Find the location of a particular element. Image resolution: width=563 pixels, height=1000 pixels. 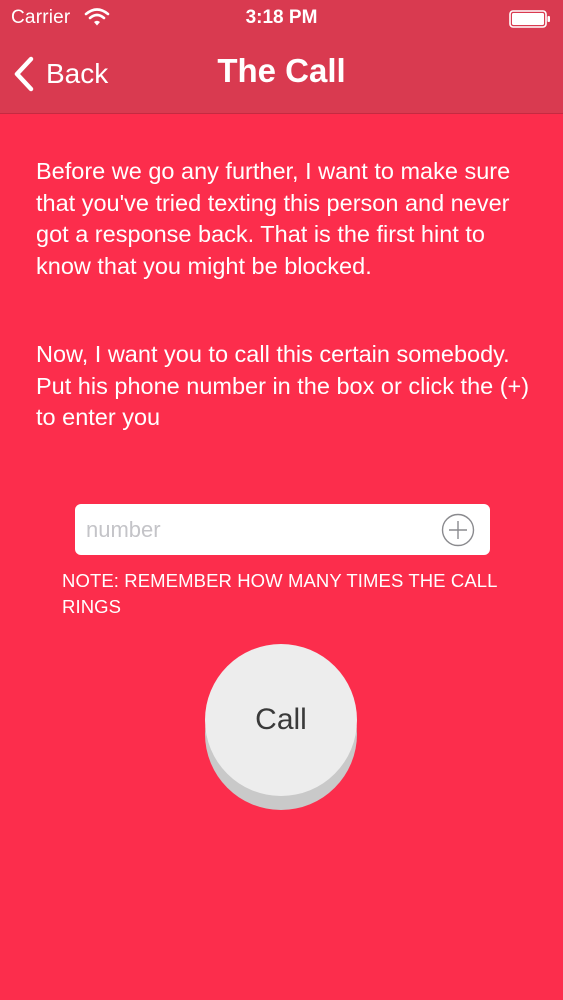

plus-circle-icon is located at coordinates (458, 530).